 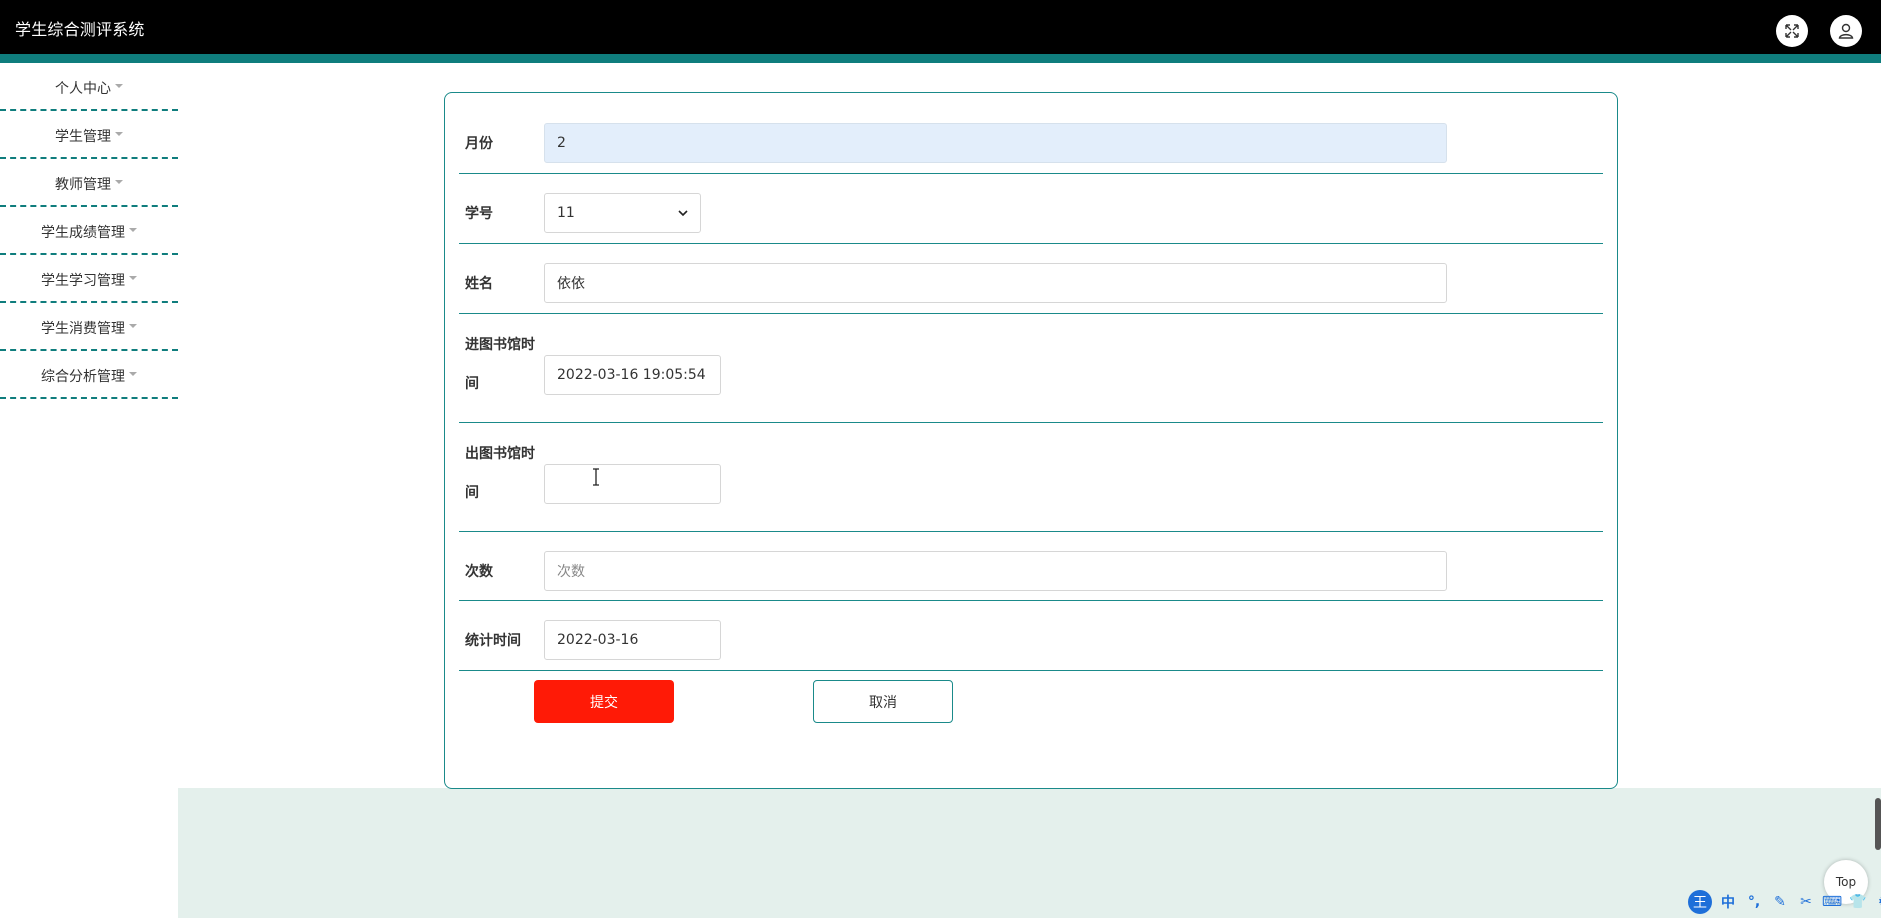 What do you see at coordinates (1780, 902) in the screenshot?
I see `ime-pen-icon: ✎` at bounding box center [1780, 902].